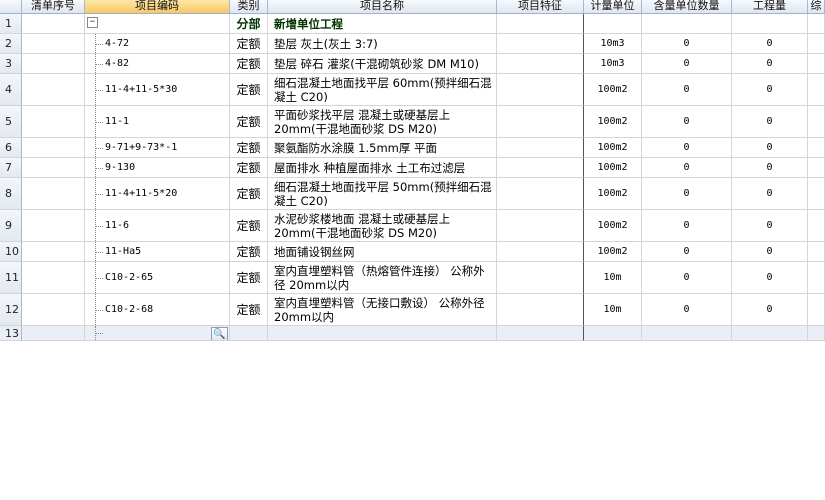  What do you see at coordinates (157, 6) in the screenshot?
I see `header-item-code: 项目编码` at bounding box center [157, 6].